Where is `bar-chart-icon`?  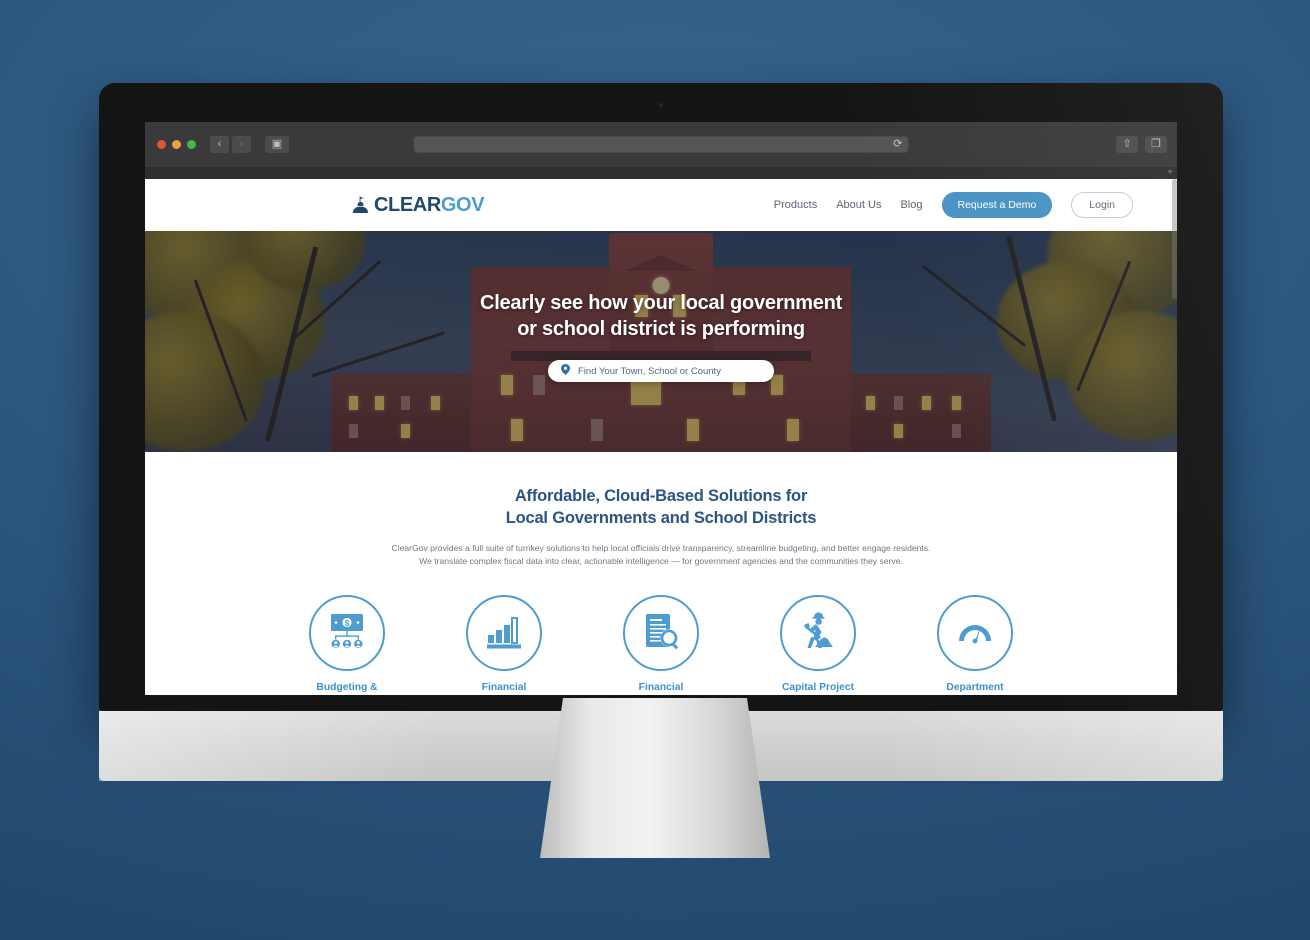 bar-chart-icon is located at coordinates (504, 633).